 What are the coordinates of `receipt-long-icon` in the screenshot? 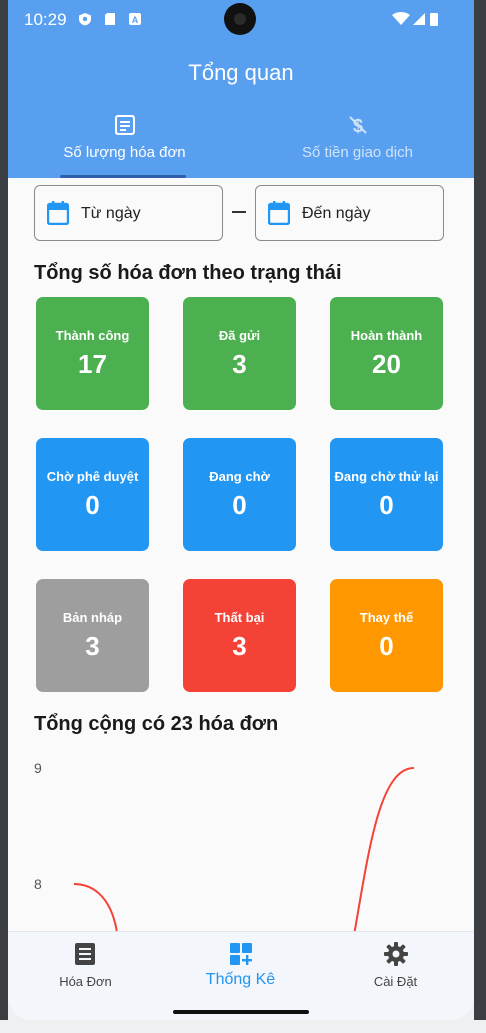 It's located at (85, 954).